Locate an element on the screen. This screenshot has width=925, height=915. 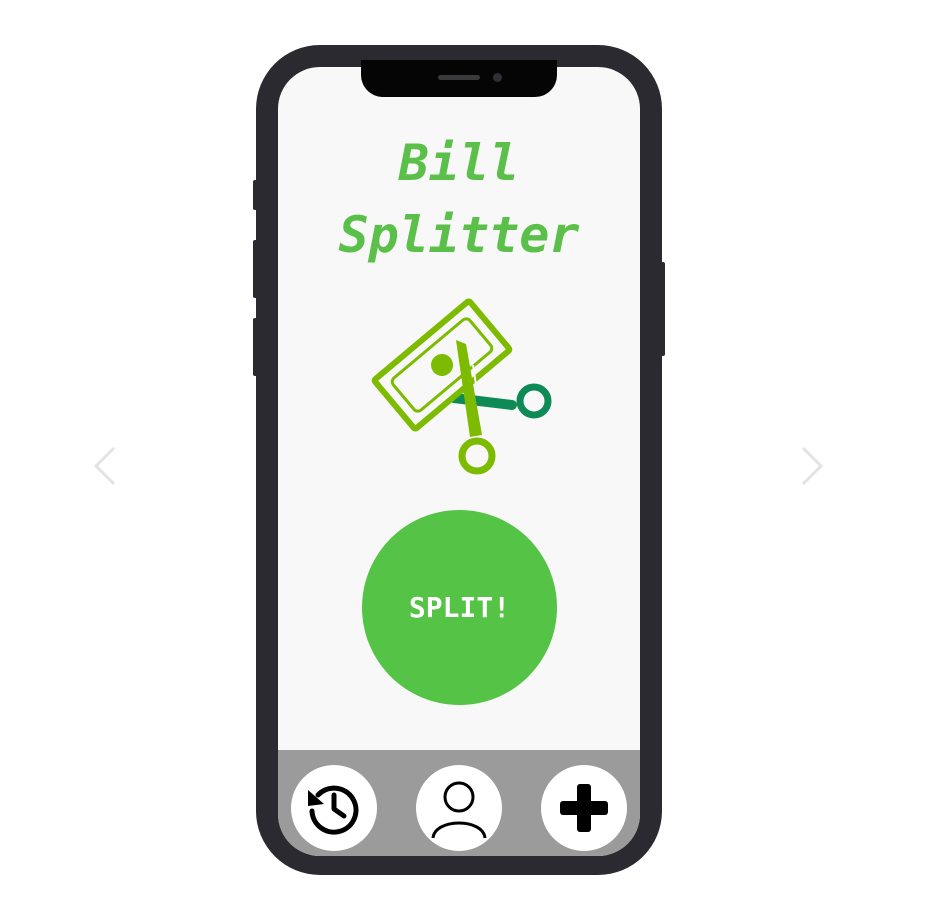
chevron-left-icon is located at coordinates (104, 466).